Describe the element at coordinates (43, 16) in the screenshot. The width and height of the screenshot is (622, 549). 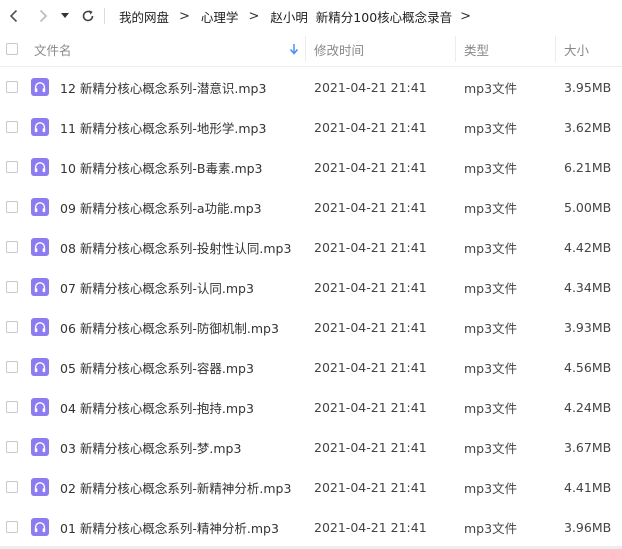
I see `forward-button` at that location.